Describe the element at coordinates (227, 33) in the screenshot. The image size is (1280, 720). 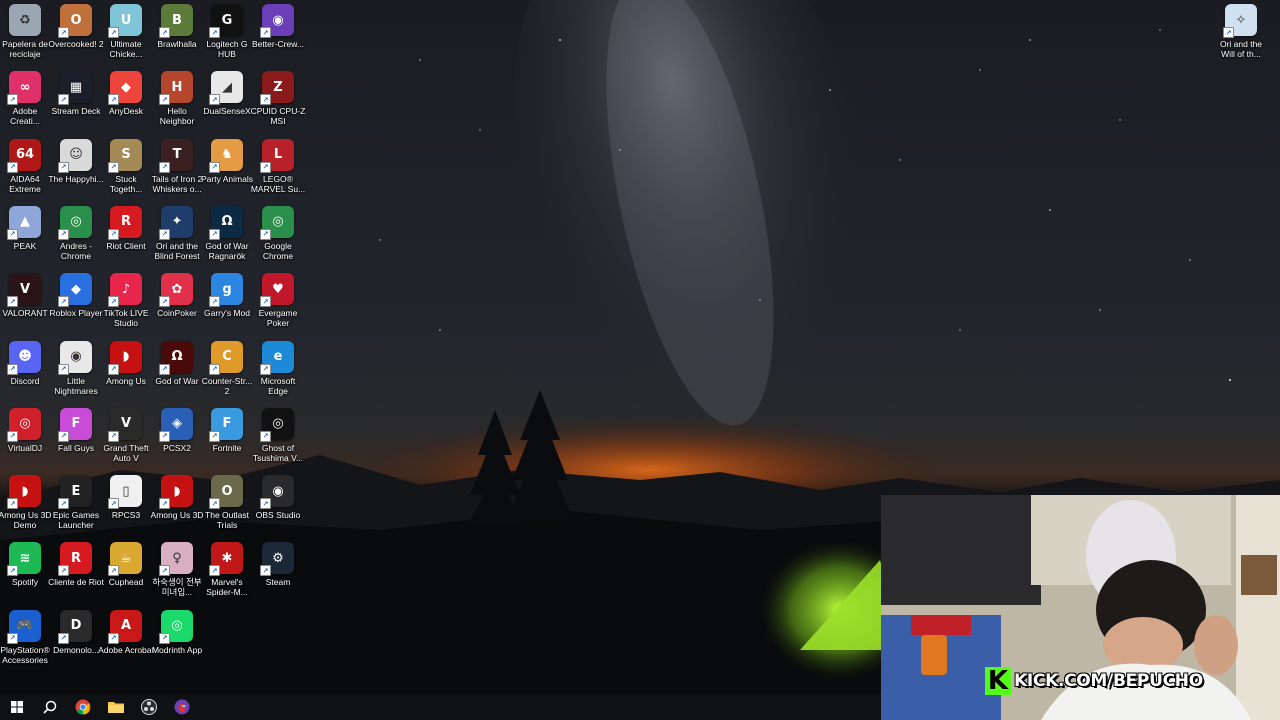
I see `desktop-icon: G ↗ Logitech G HUB` at that location.